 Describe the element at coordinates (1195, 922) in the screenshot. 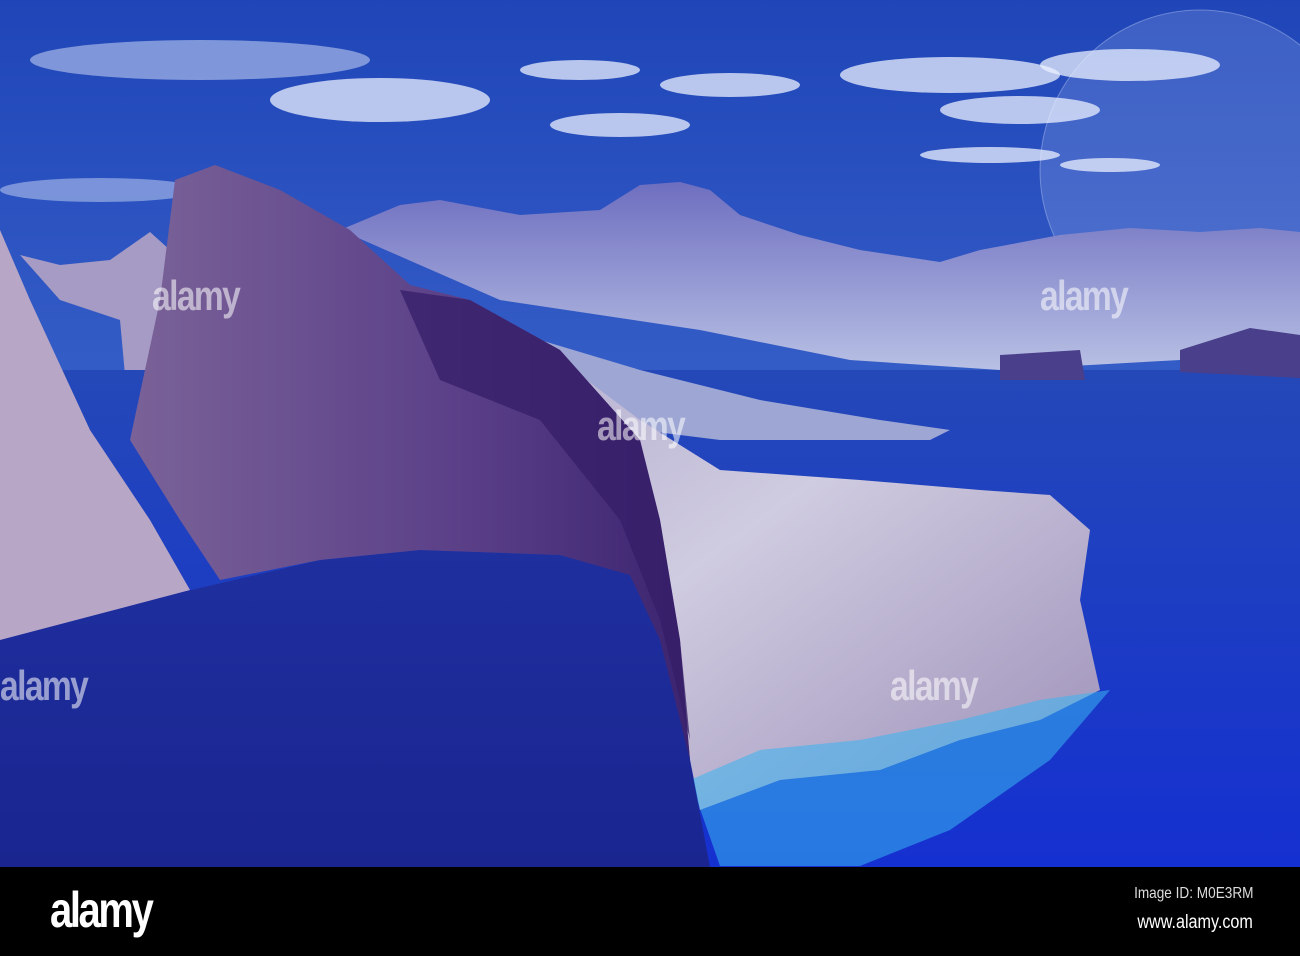

I see `site-url: www.alamy.com` at that location.